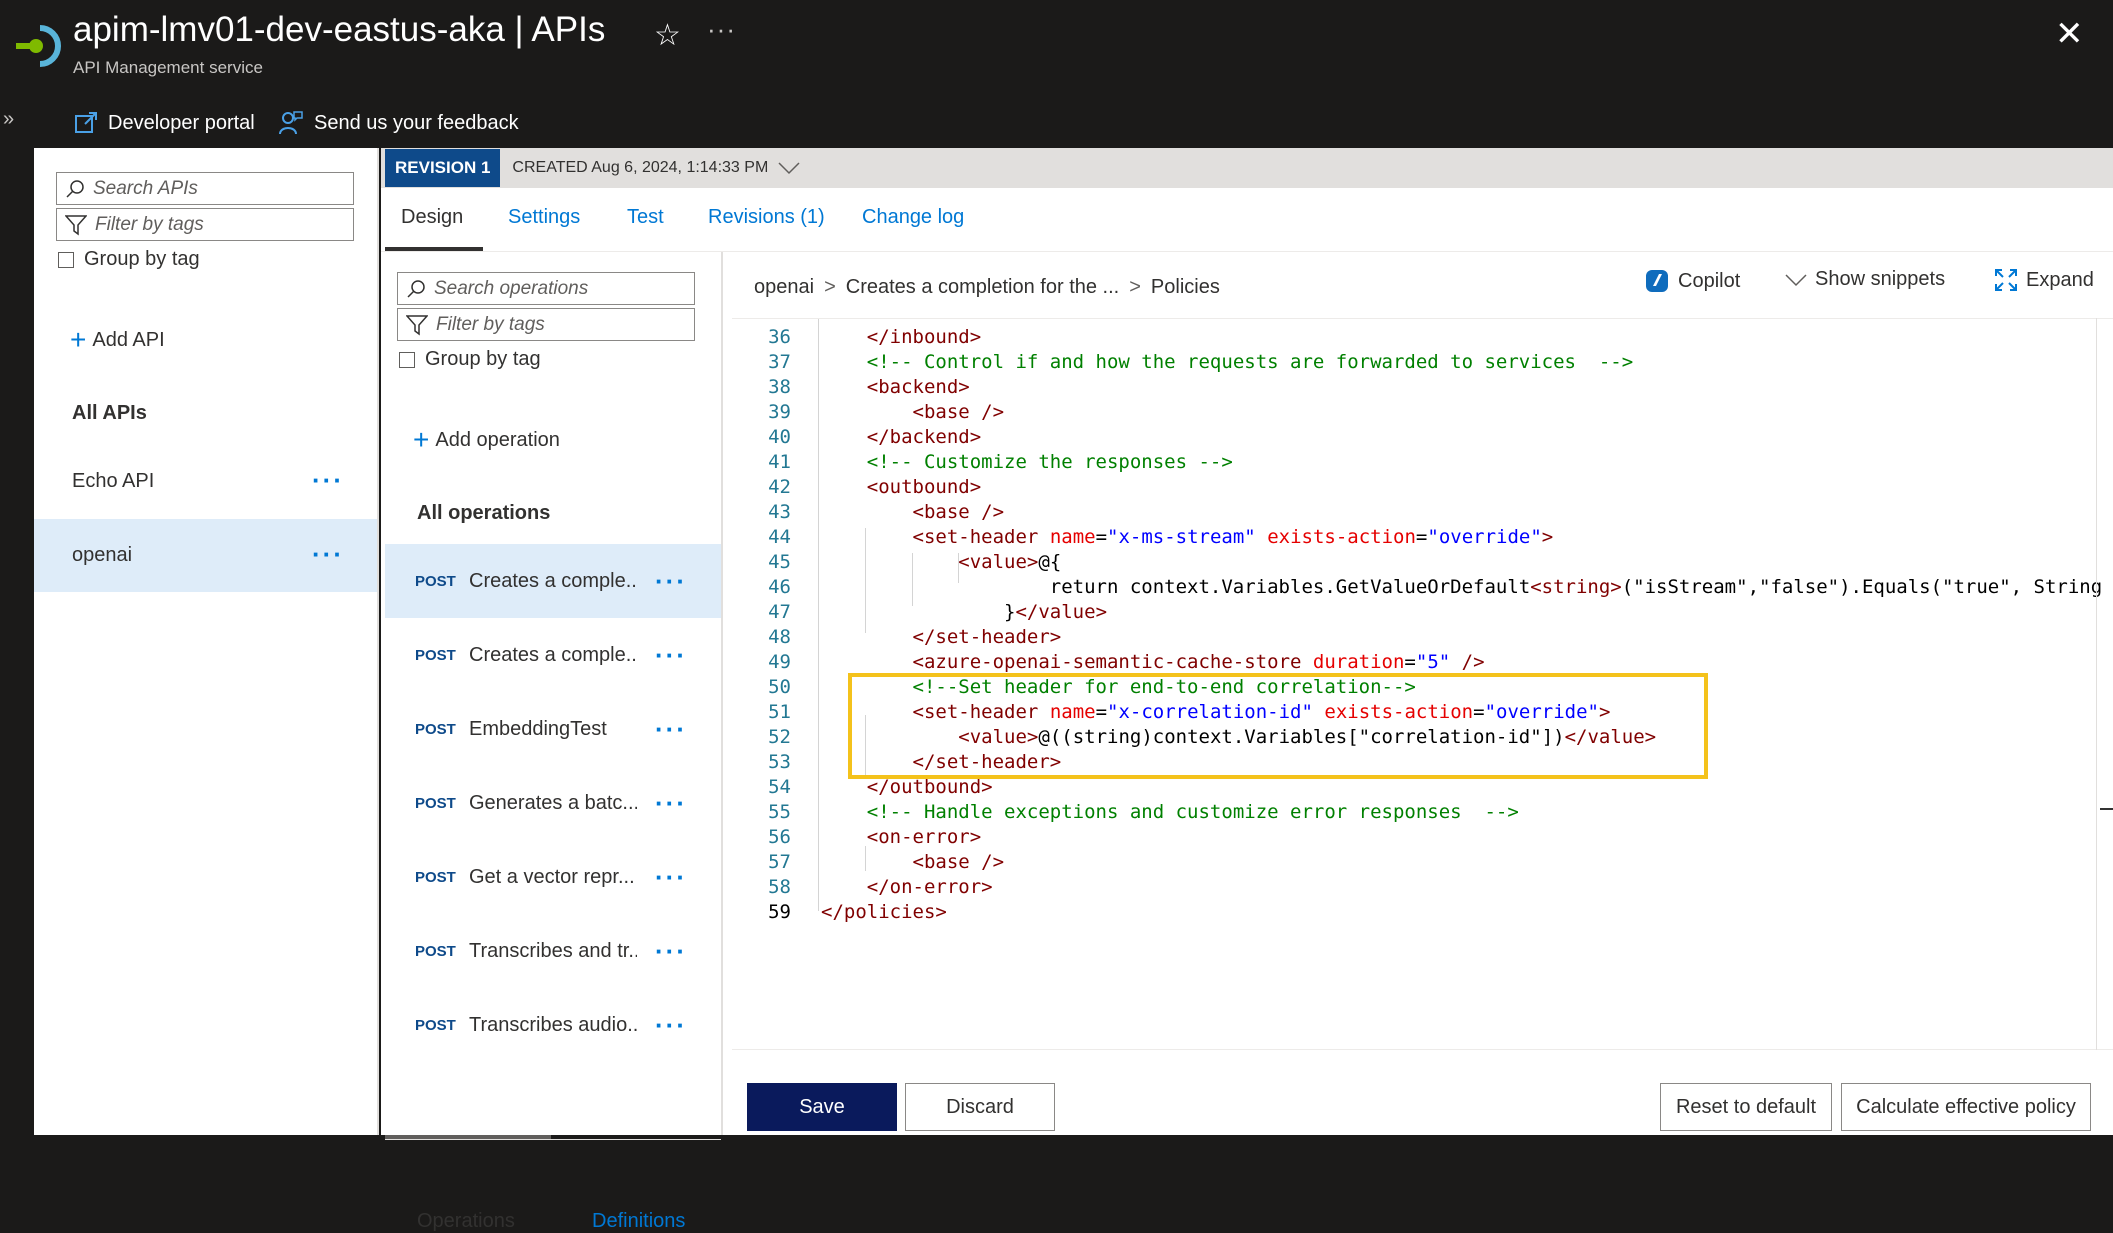 The width and height of the screenshot is (2113, 1233). I want to click on code-line: 40 </backend>, so click(1422, 437).